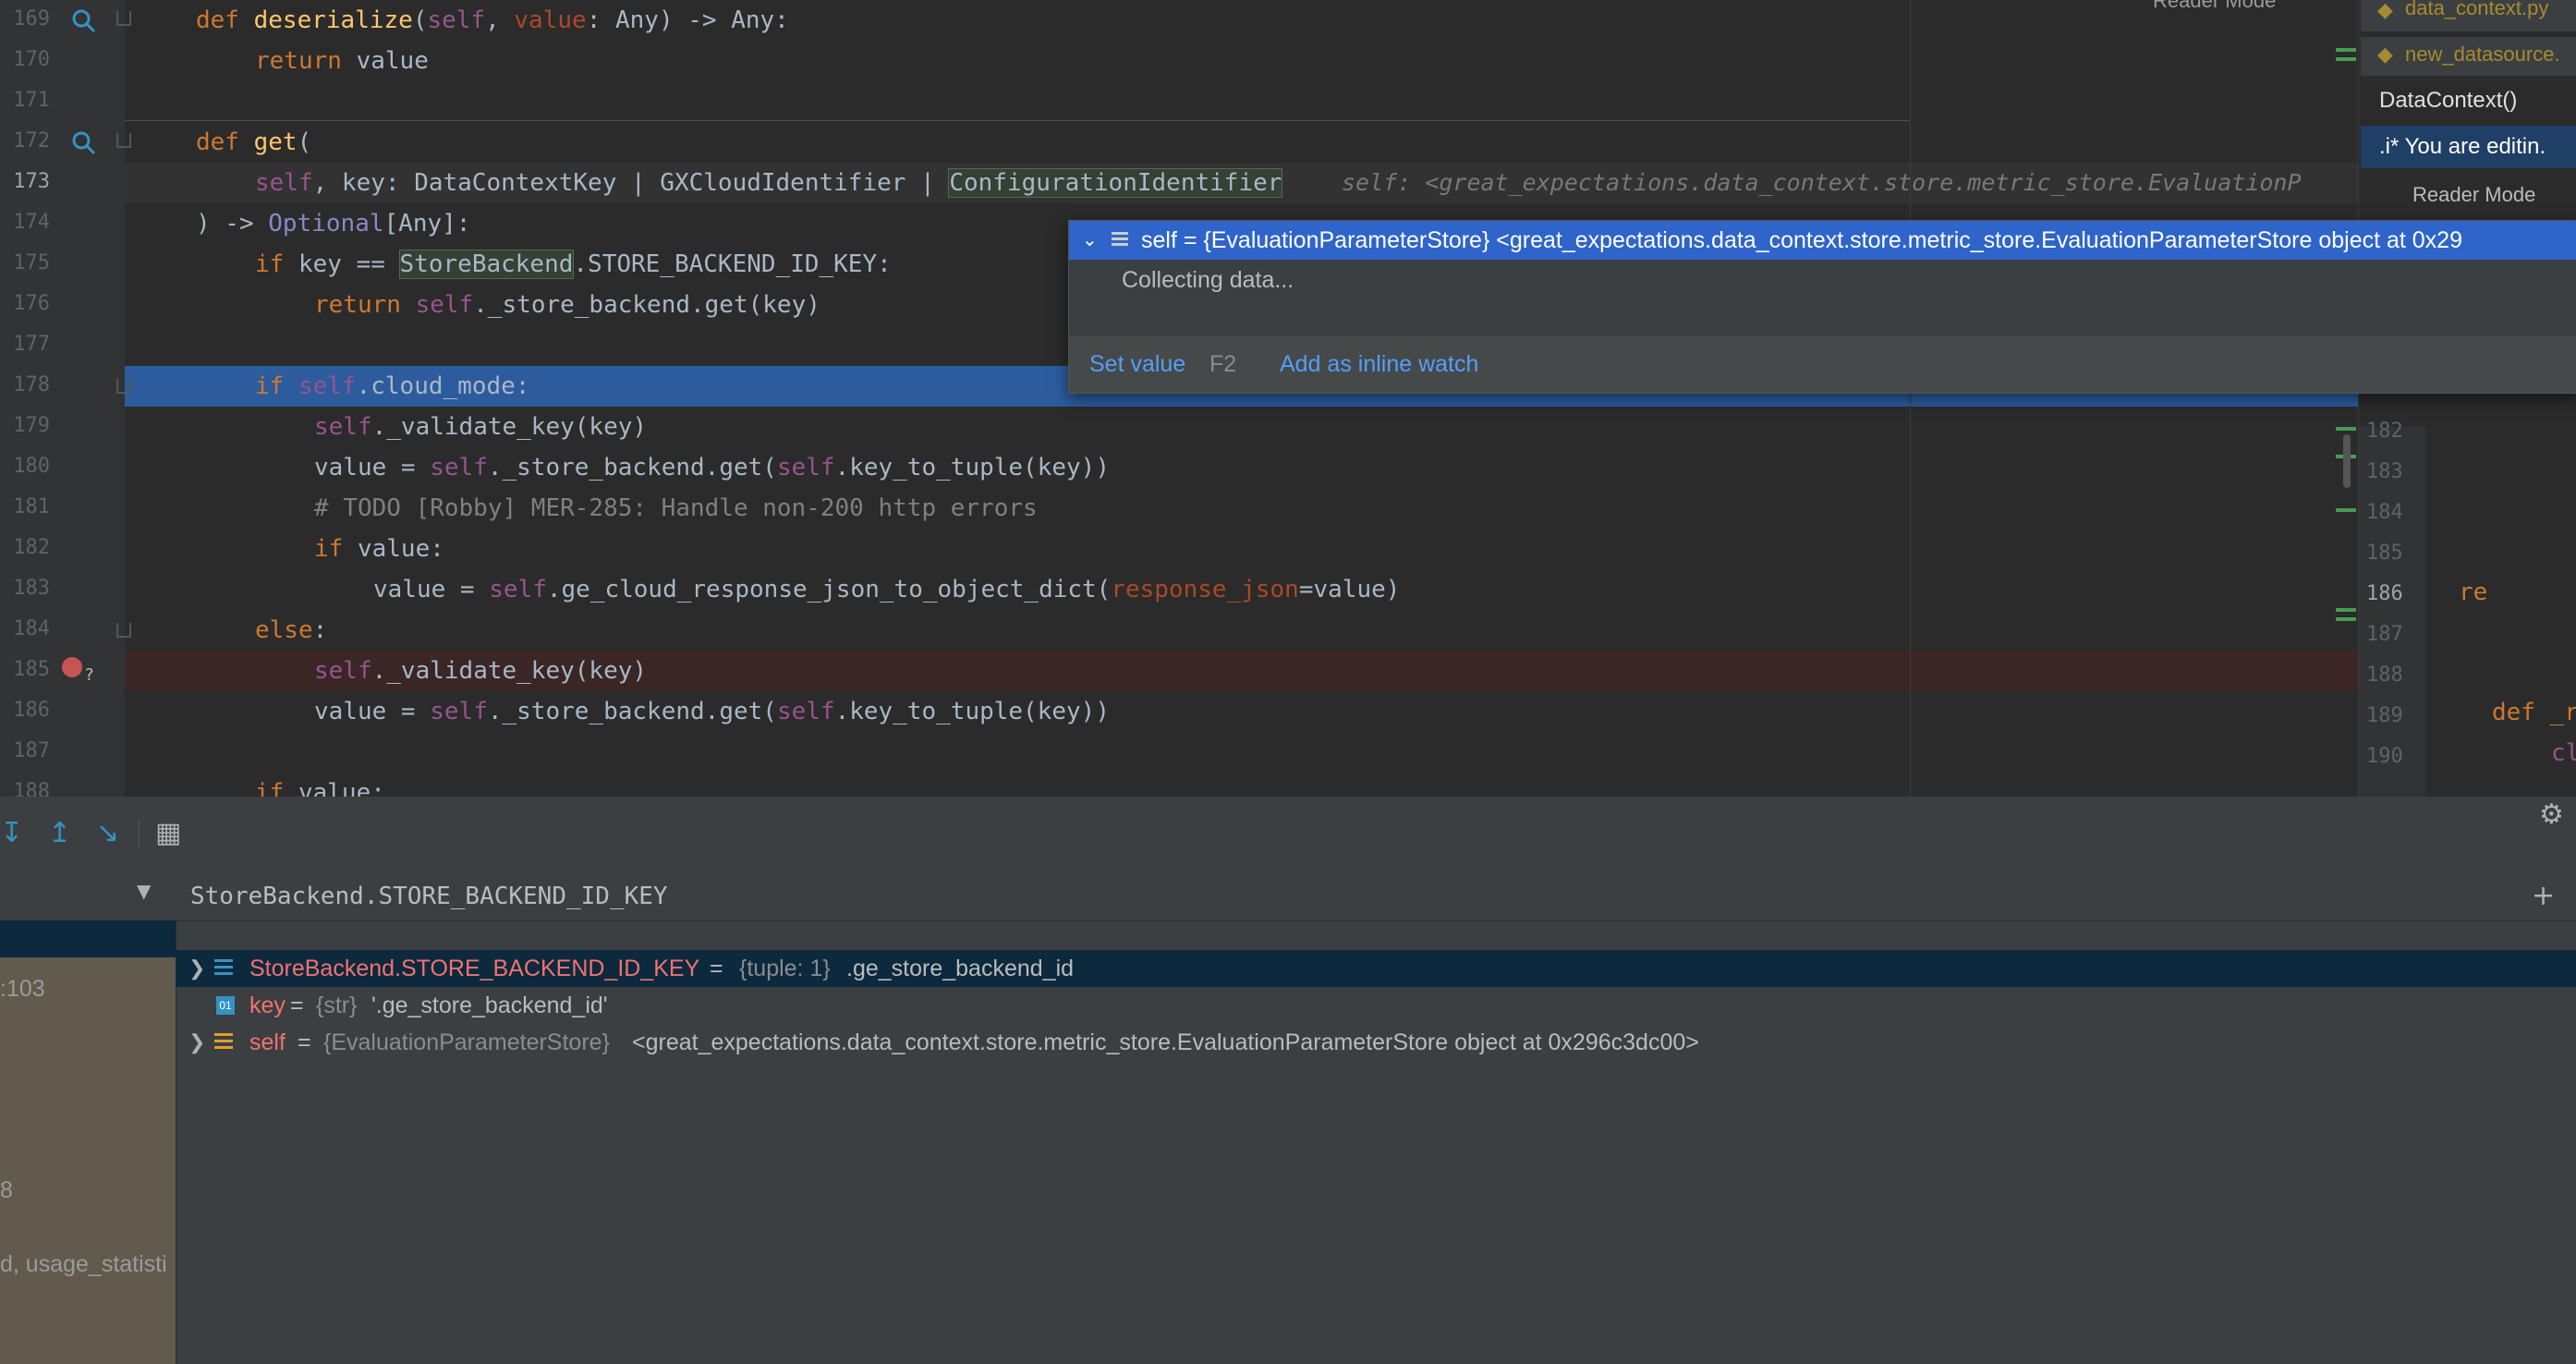  What do you see at coordinates (333, 223) in the screenshot?
I see `code-line: ) -> Optional[Any]:` at bounding box center [333, 223].